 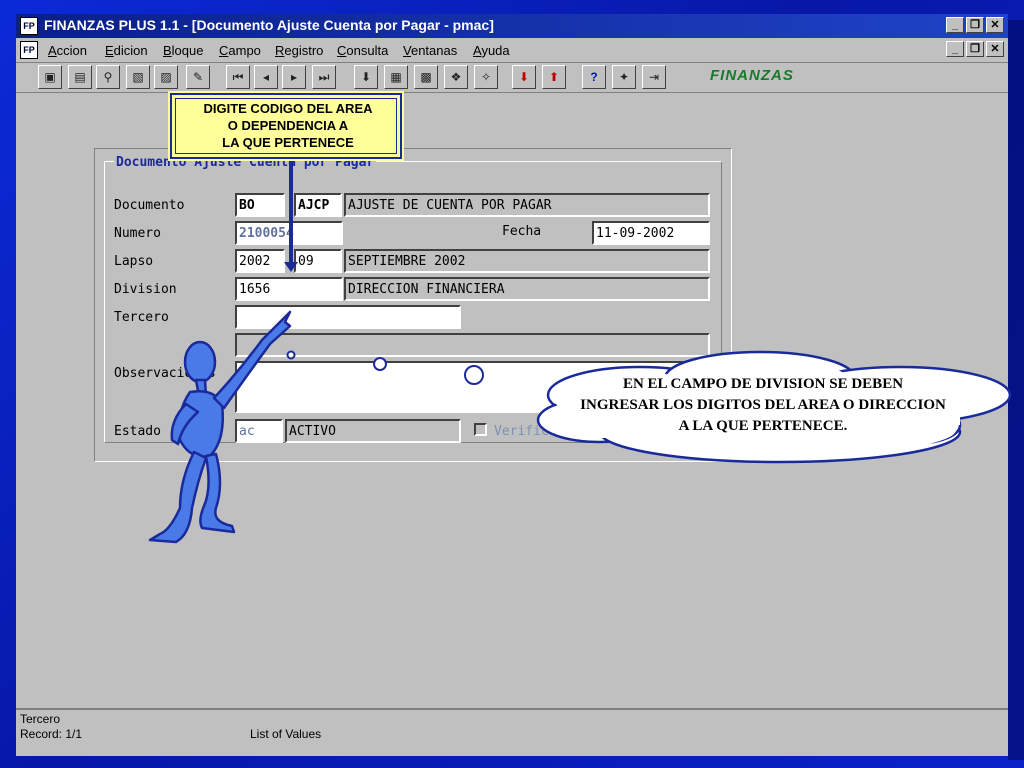 I want to click on label-numero: Numero, so click(x=137, y=233).